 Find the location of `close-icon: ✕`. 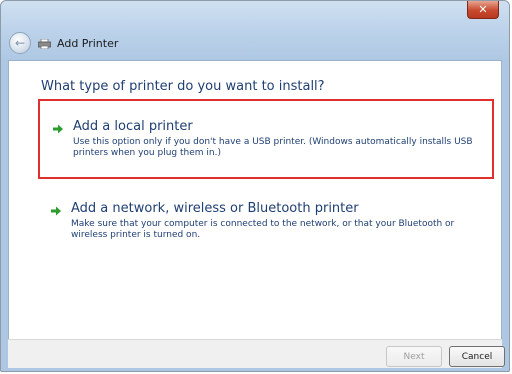

close-icon: ✕ is located at coordinates (483, 9).